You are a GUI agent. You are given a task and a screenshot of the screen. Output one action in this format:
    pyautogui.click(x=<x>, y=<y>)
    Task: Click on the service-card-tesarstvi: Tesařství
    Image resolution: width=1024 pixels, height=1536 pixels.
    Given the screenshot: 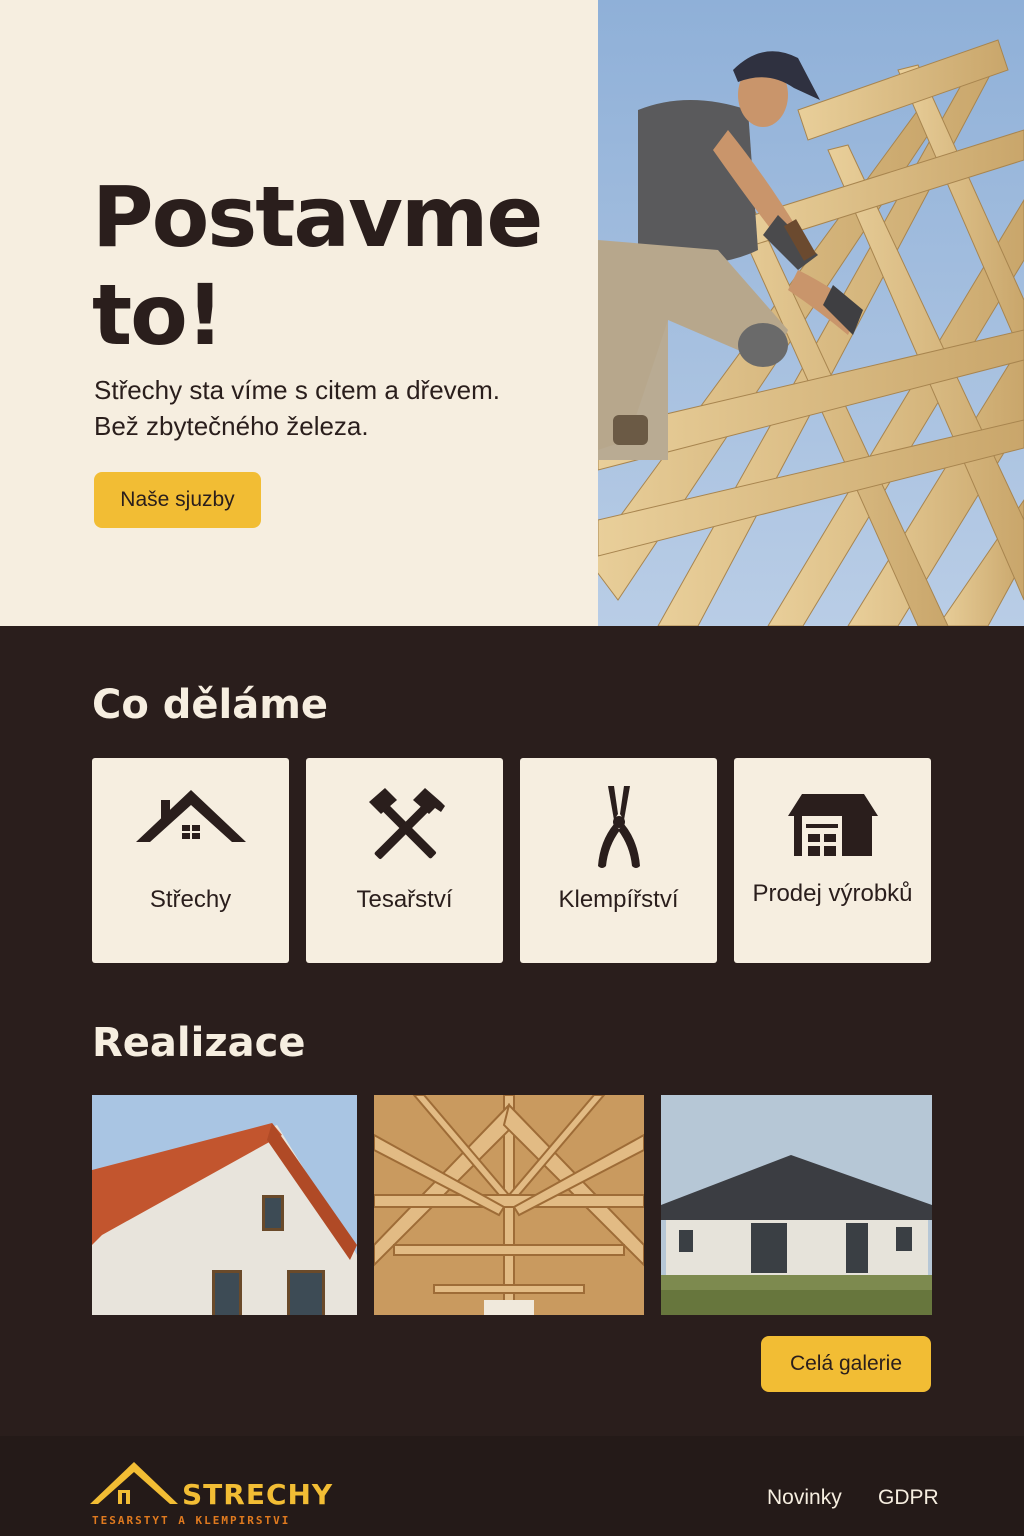 What is the action you would take?
    pyautogui.click(x=404, y=860)
    